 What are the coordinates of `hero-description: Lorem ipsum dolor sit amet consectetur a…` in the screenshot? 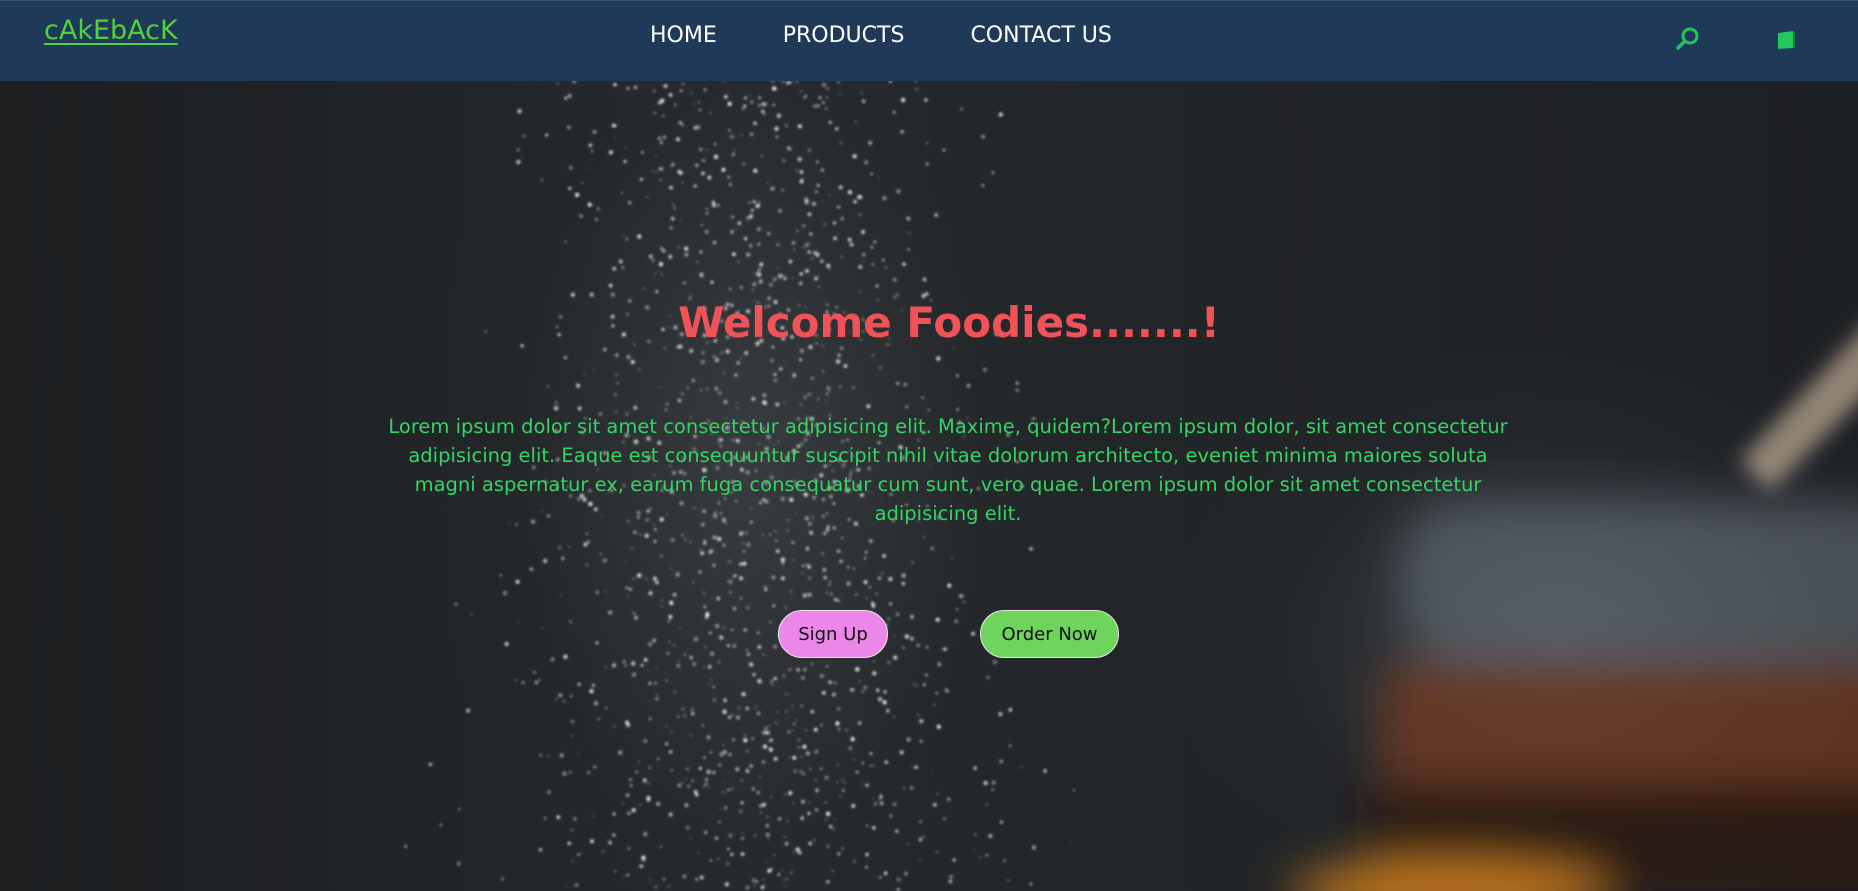 It's located at (948, 470).